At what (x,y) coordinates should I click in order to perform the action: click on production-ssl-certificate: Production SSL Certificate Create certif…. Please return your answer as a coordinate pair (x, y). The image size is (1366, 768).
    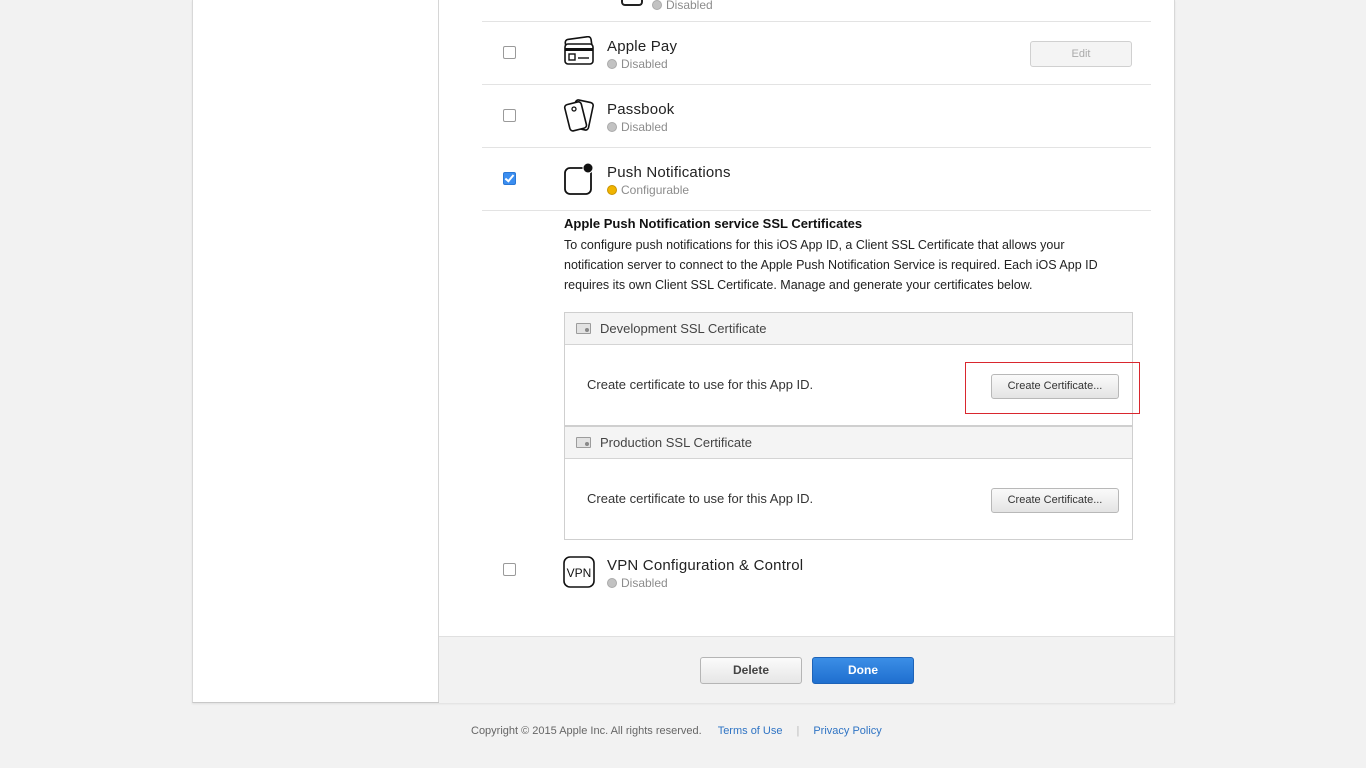
    Looking at the image, I should click on (848, 483).